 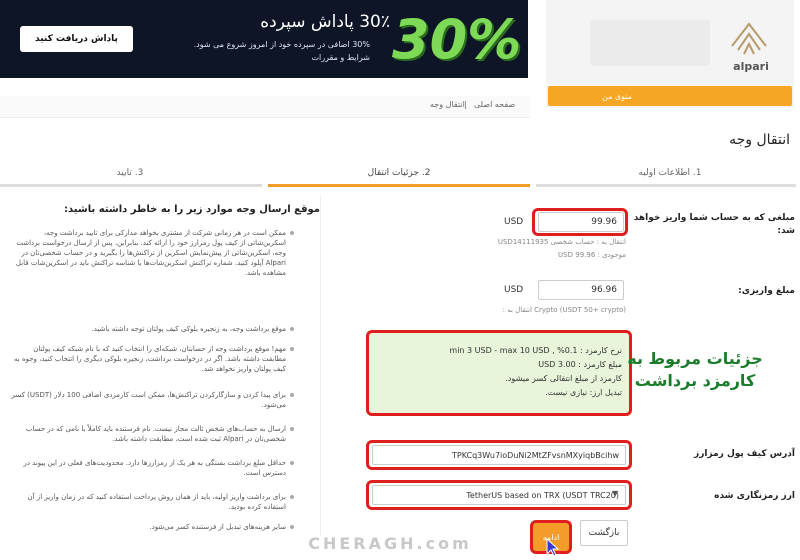 I want to click on breadcrumb-home: صفحه اصلی, so click(x=494, y=104).